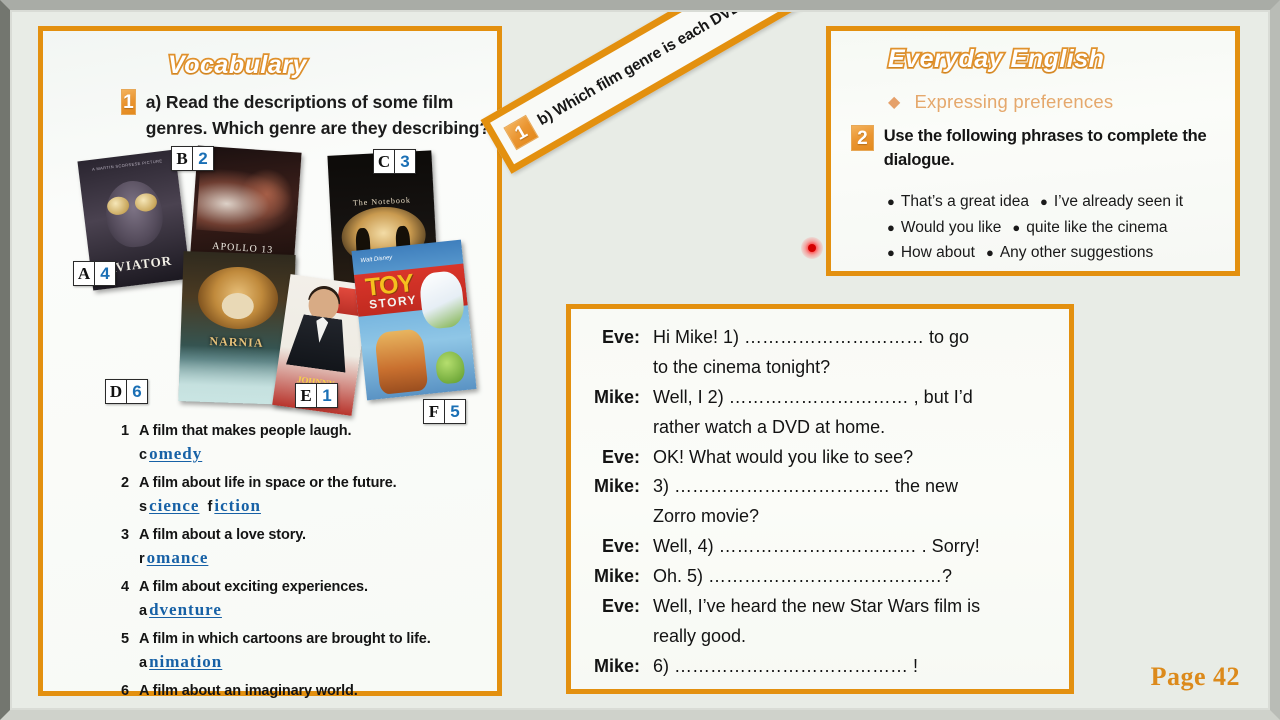 The height and width of the screenshot is (720, 1280). What do you see at coordinates (125, 482) in the screenshot?
I see `vocabulary-item-number: 2` at bounding box center [125, 482].